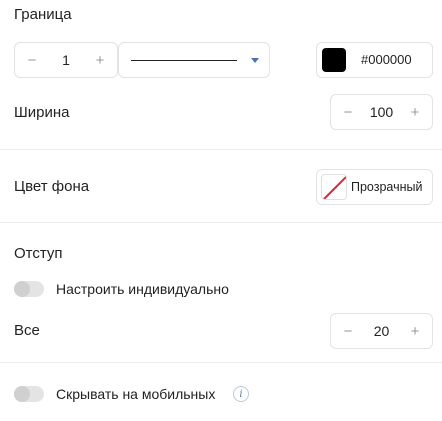  What do you see at coordinates (348, 331) in the screenshot?
I see `padding-decrement-button: −` at bounding box center [348, 331].